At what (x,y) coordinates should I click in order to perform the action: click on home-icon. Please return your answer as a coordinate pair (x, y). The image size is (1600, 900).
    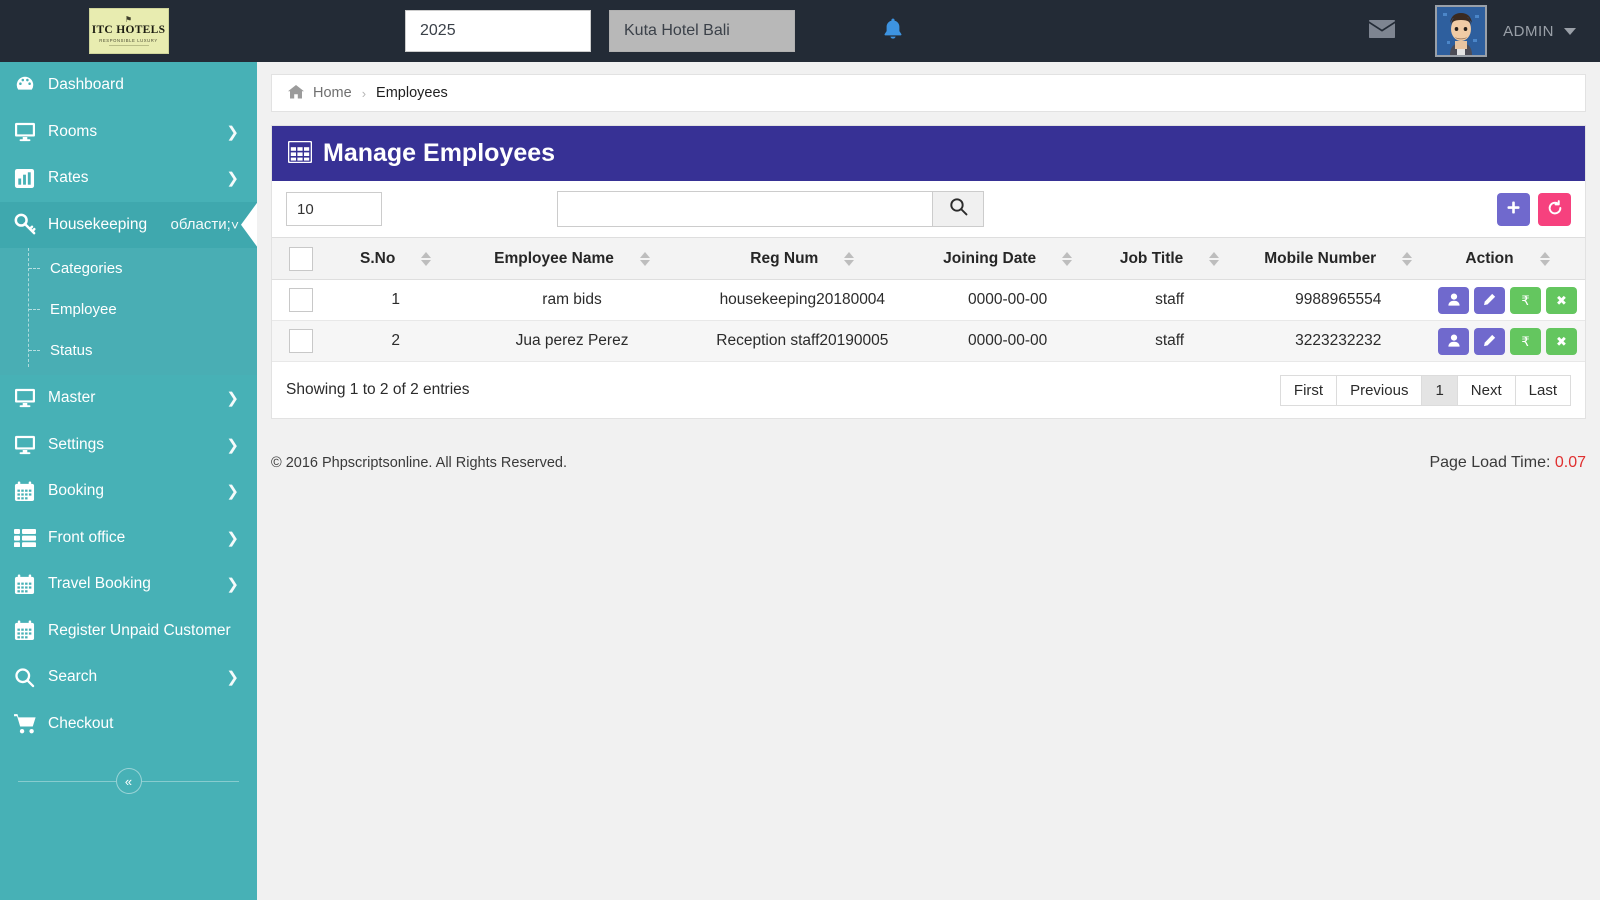
    Looking at the image, I should click on (296, 93).